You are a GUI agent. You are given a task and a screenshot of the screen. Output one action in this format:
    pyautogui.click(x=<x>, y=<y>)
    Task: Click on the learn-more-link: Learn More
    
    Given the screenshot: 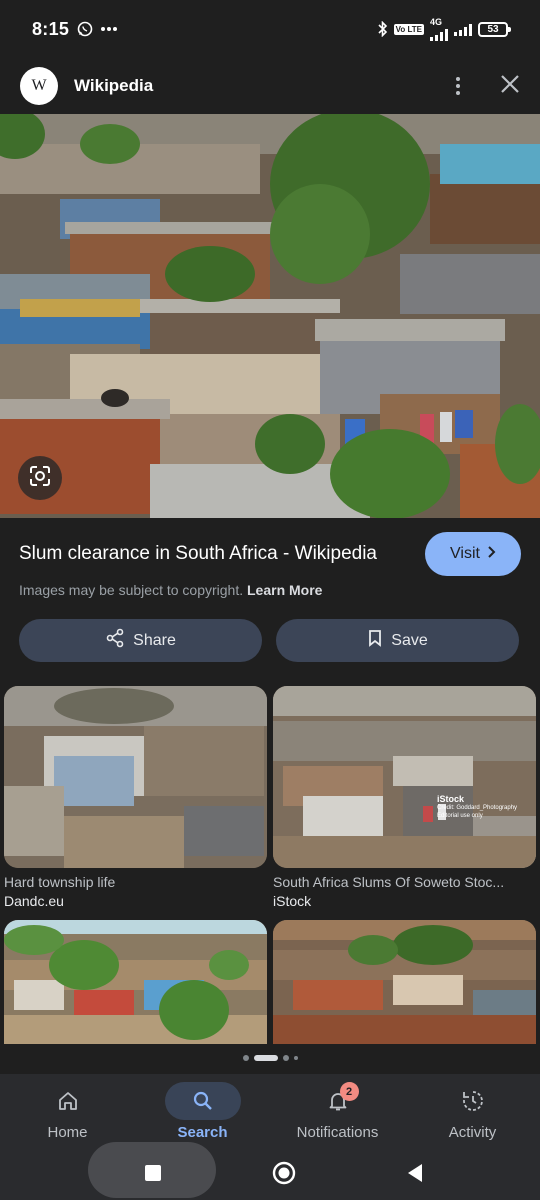 What is the action you would take?
    pyautogui.click(x=284, y=590)
    